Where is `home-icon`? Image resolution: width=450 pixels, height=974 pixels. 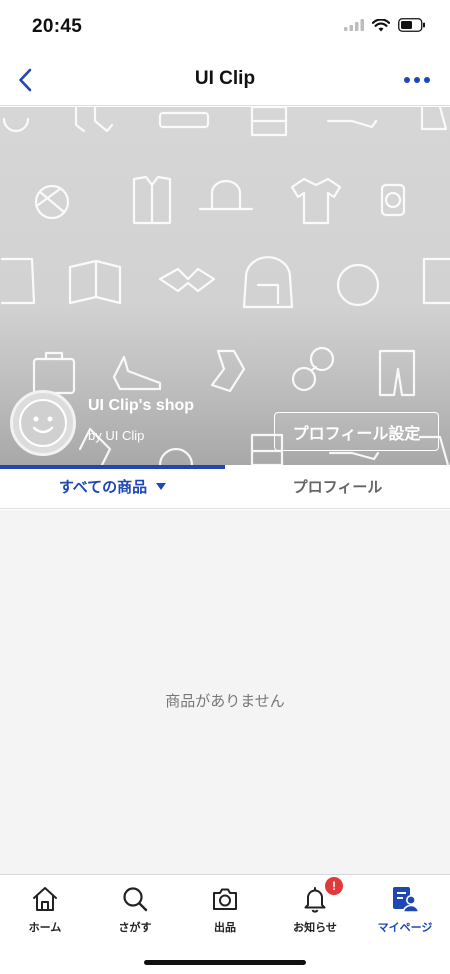 home-icon is located at coordinates (45, 899).